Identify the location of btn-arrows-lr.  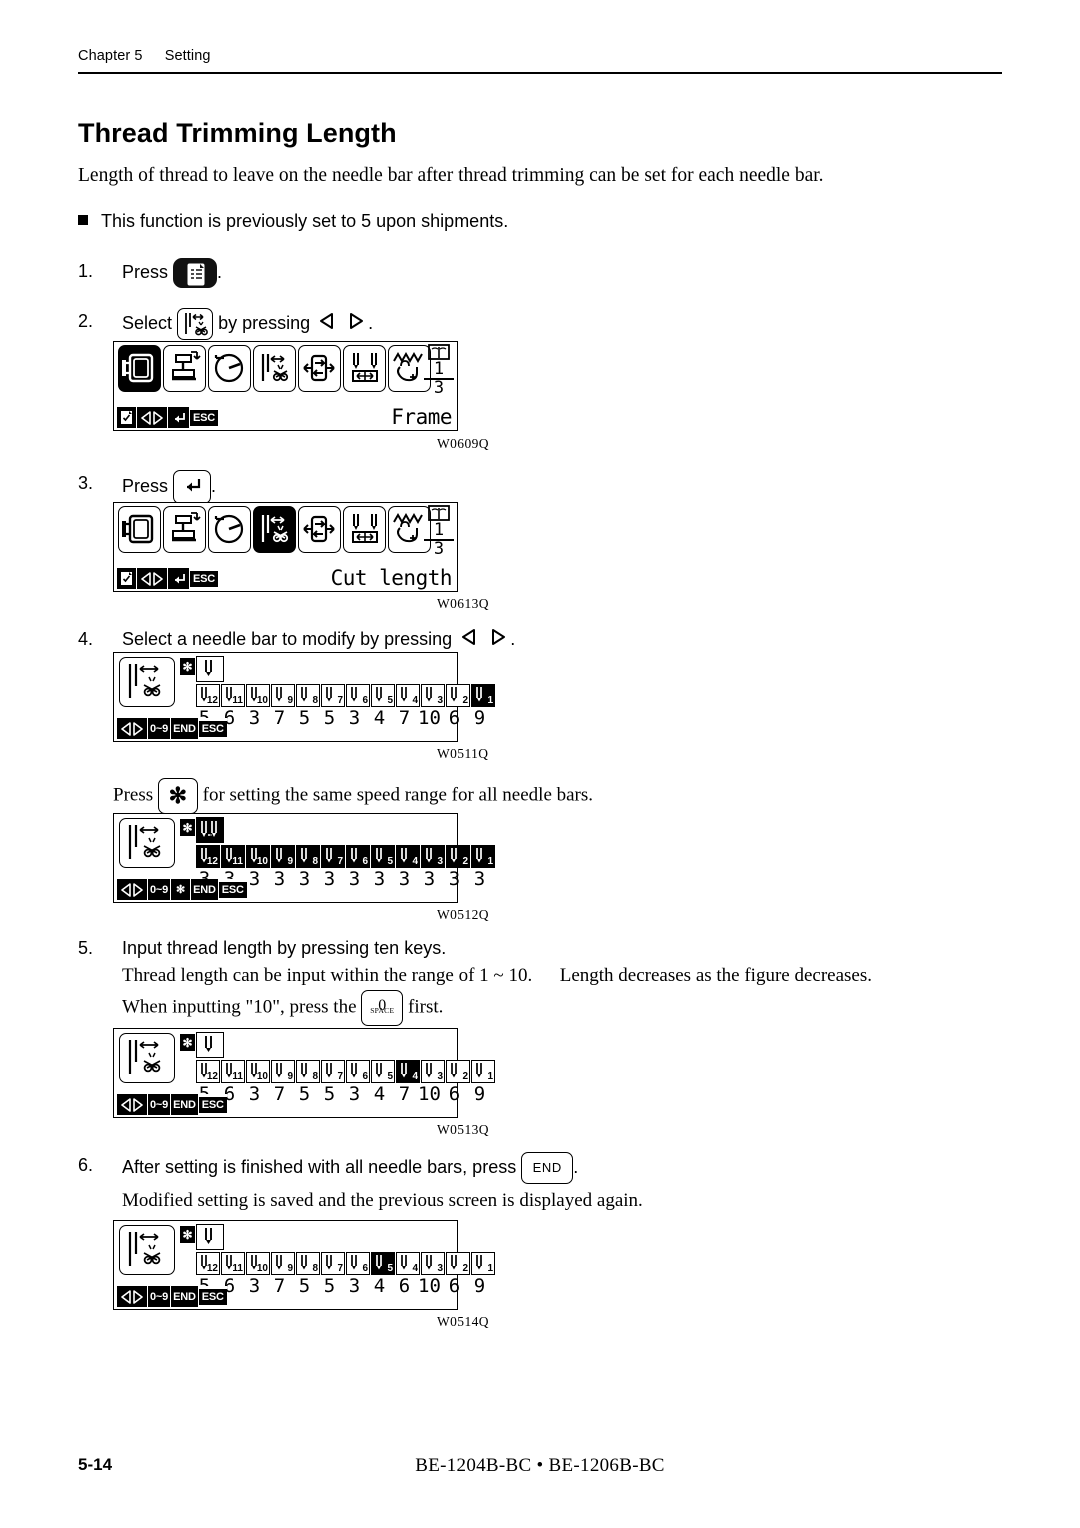
(152, 417).